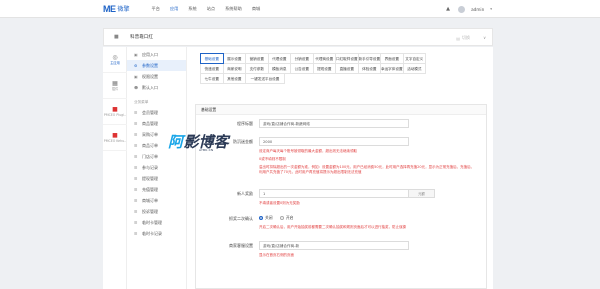 The image size is (600, 289). I want to click on menu-item: ☰ 临时卡管理, so click(156, 222).